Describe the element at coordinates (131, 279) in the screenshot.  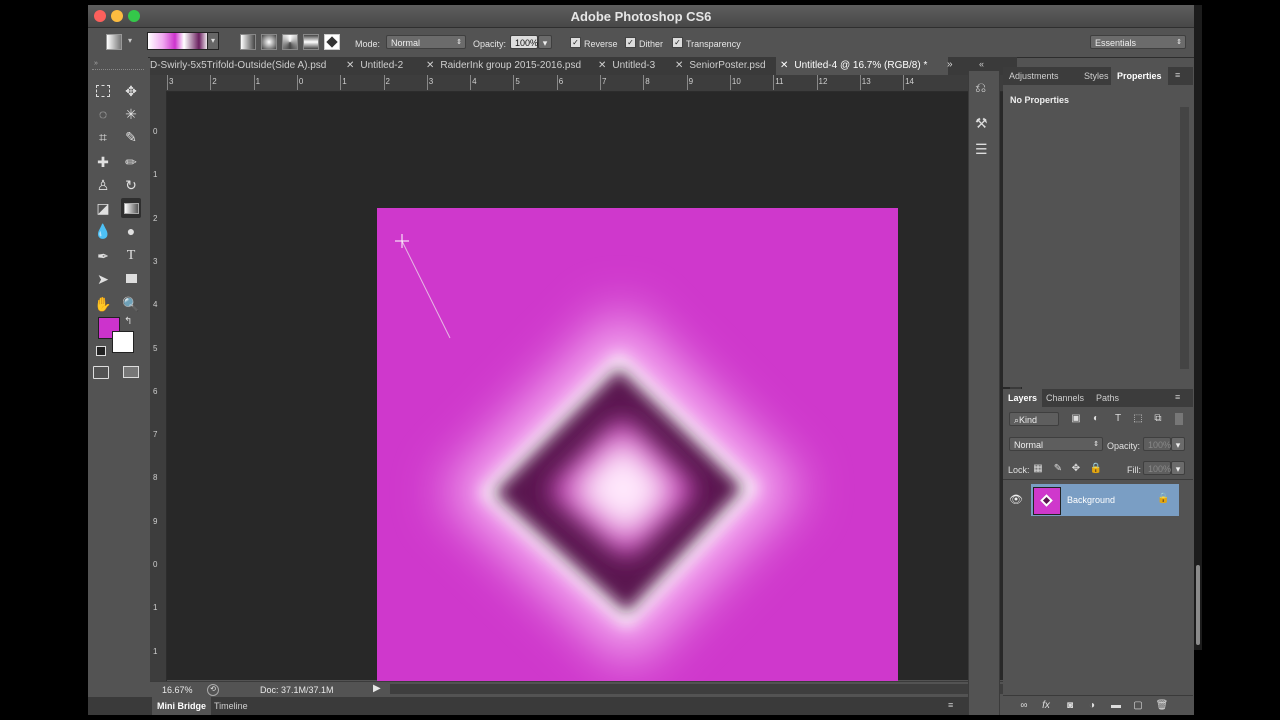
I see `rectangle-tool-icon` at that location.